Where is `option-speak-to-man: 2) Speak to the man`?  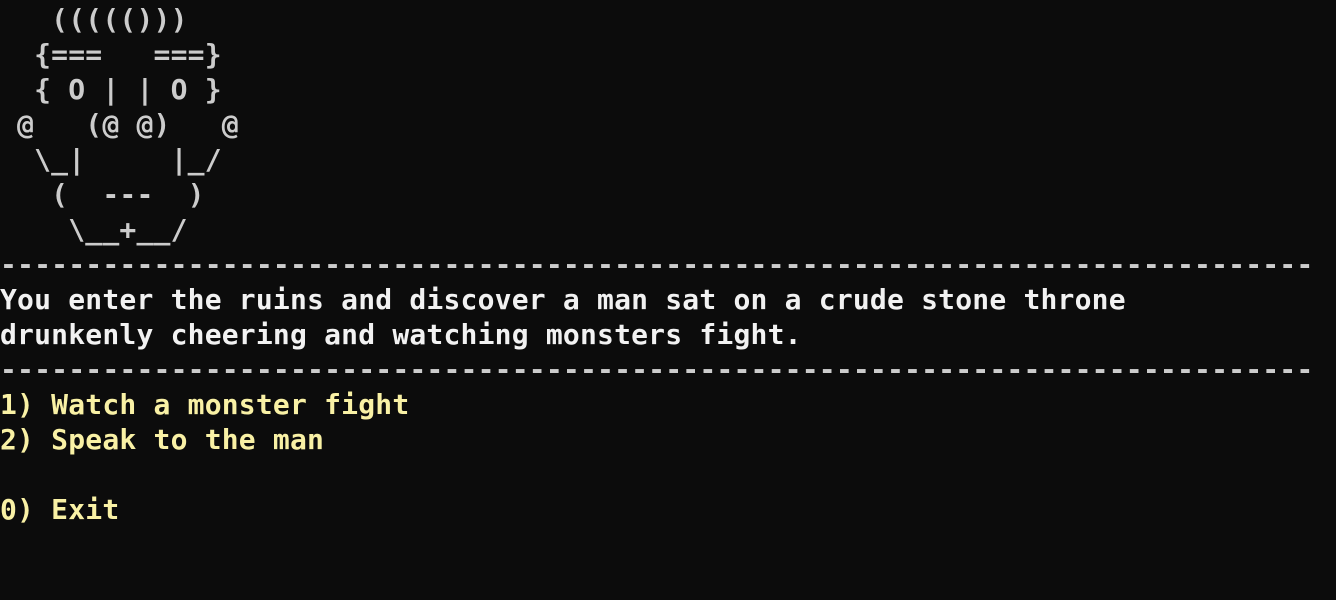 option-speak-to-man: 2) Speak to the man is located at coordinates (668, 439).